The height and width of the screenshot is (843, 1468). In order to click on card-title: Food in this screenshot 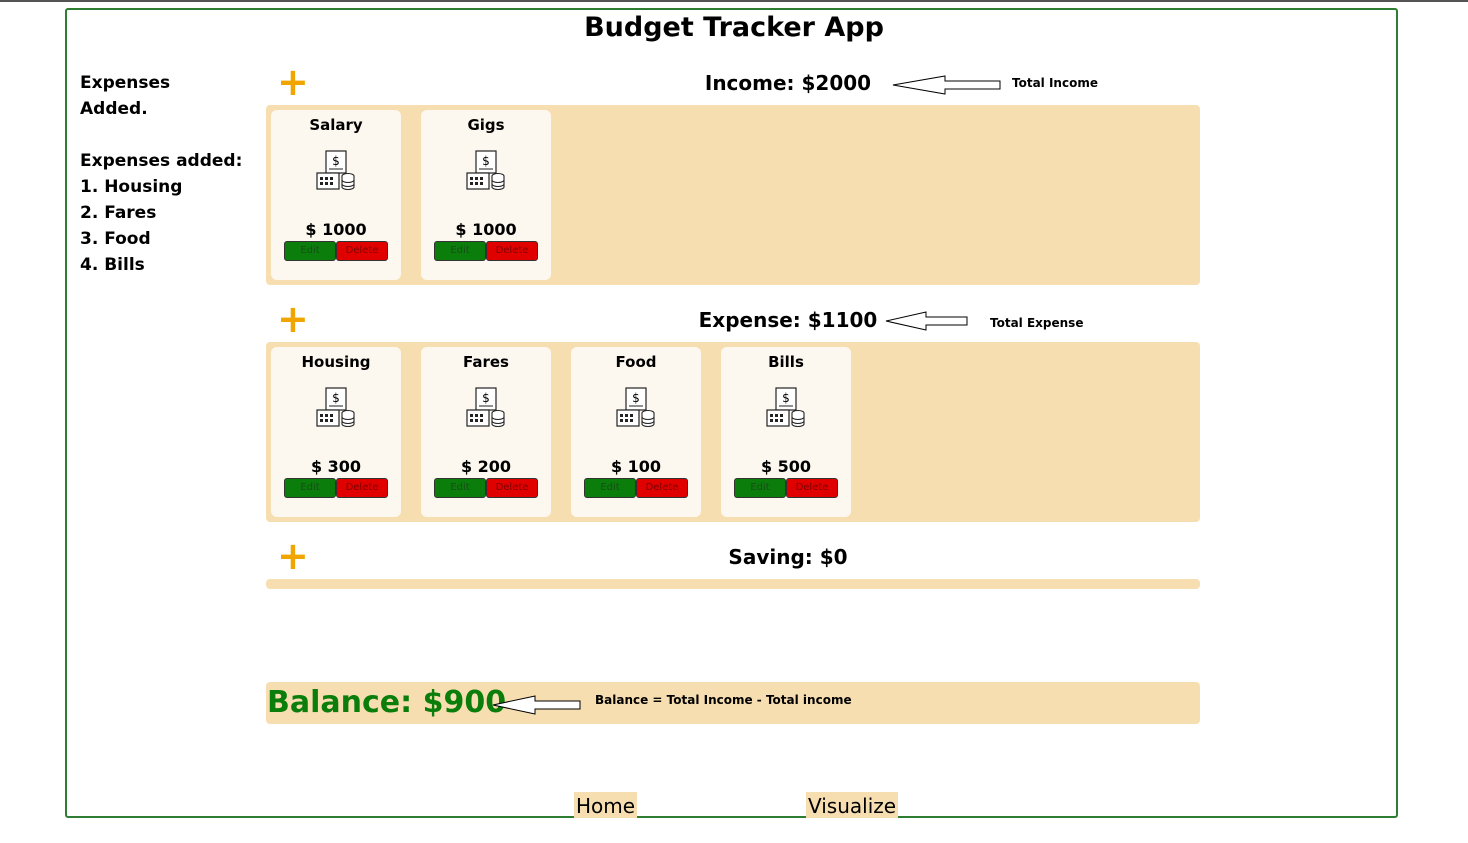, I will do `click(636, 362)`.